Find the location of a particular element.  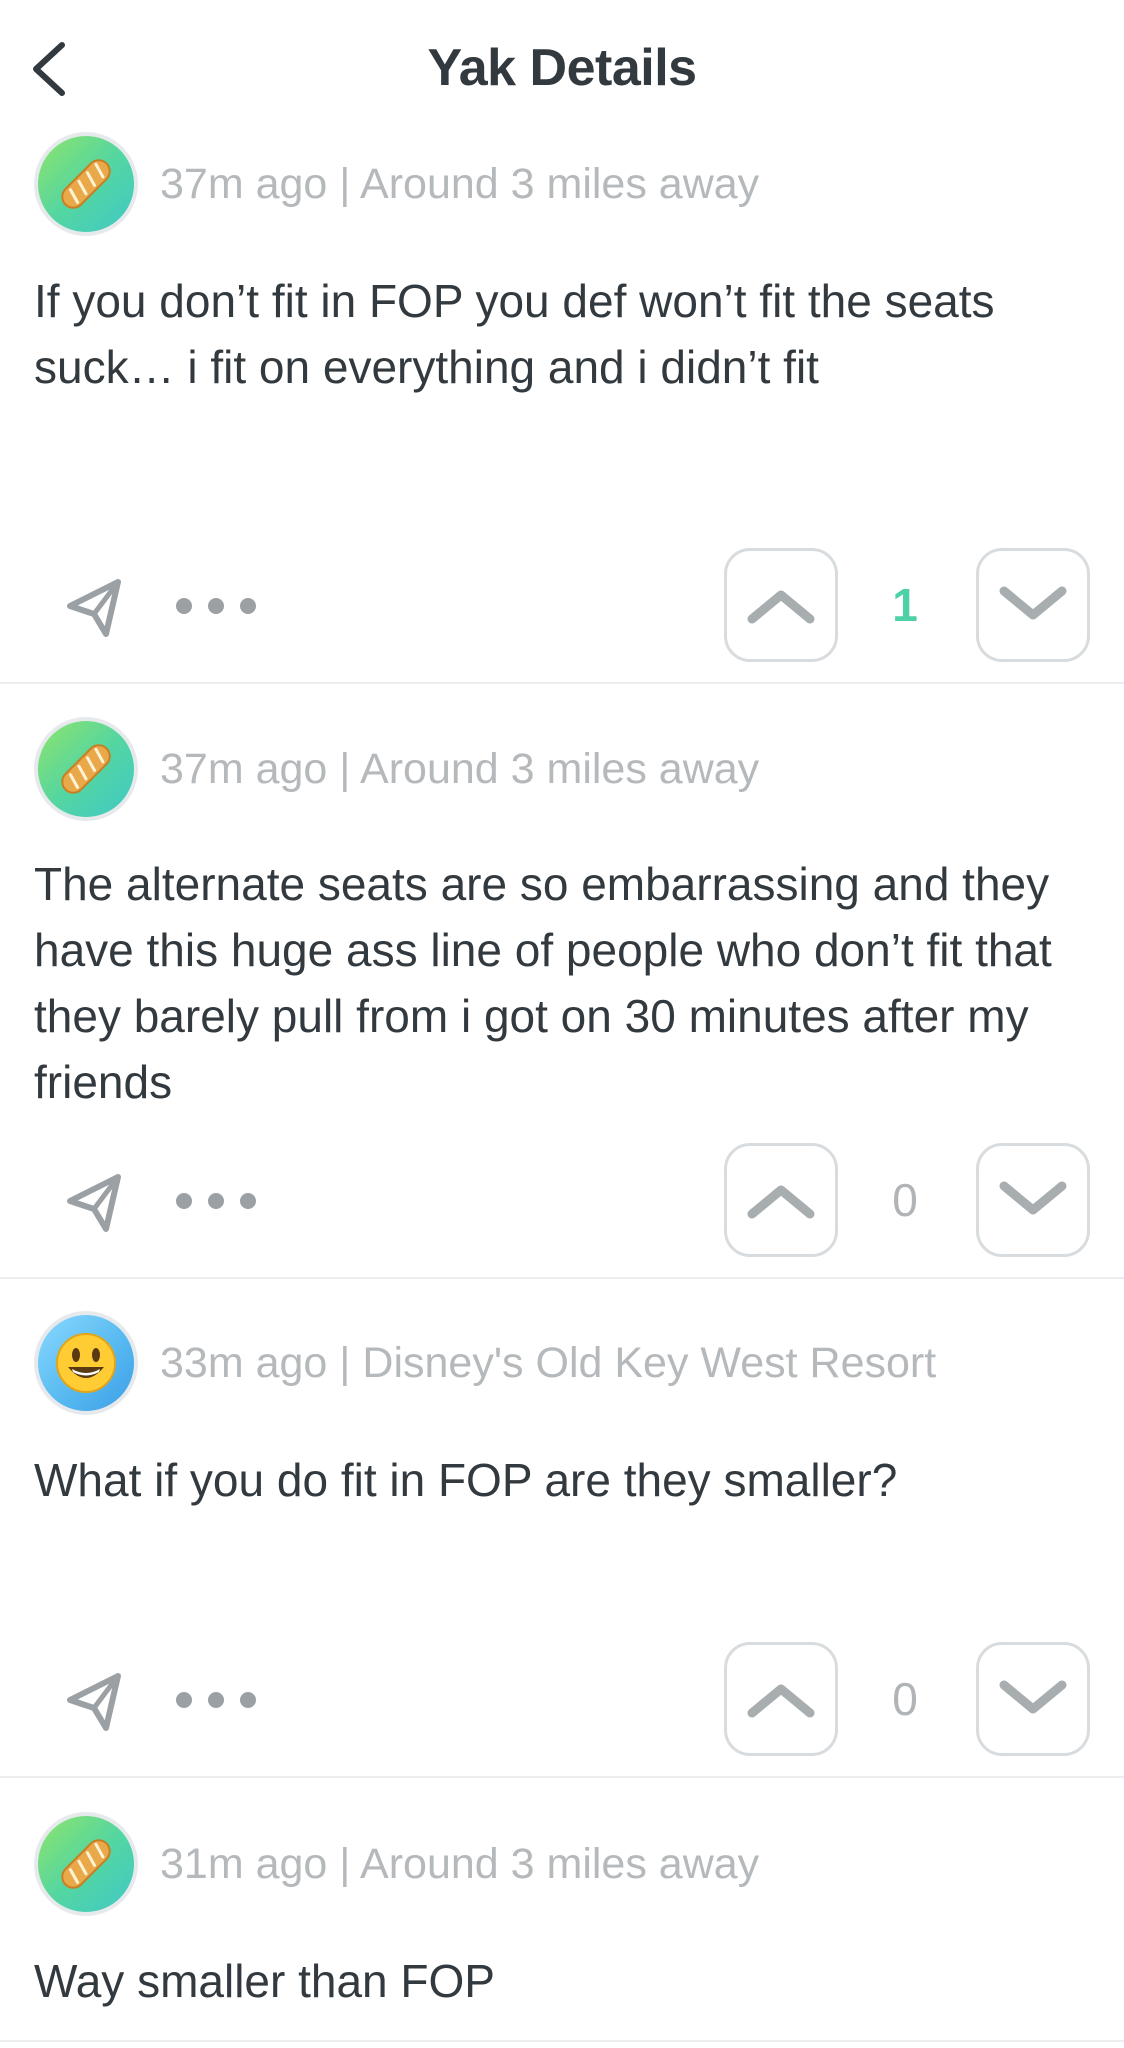

post-actions: 1 is located at coordinates (562, 606).